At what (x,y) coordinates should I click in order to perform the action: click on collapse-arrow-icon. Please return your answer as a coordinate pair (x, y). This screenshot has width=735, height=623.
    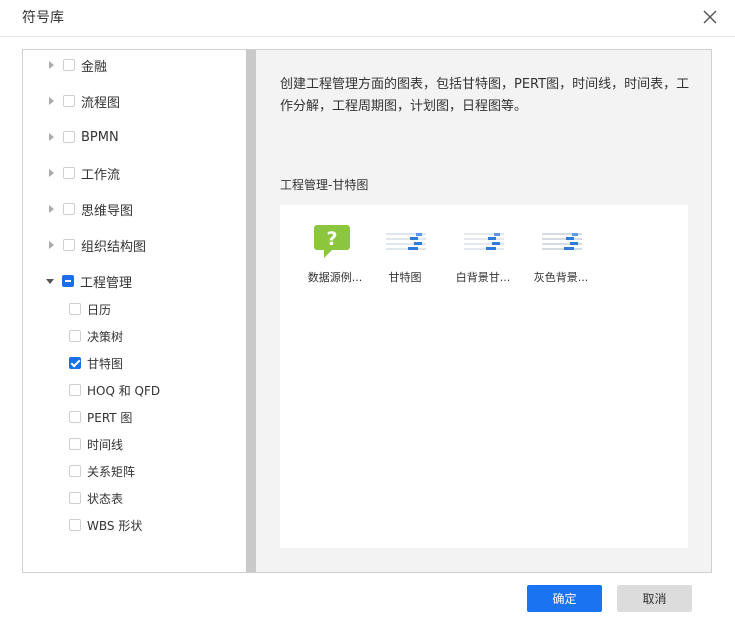
    Looking at the image, I should click on (50, 281).